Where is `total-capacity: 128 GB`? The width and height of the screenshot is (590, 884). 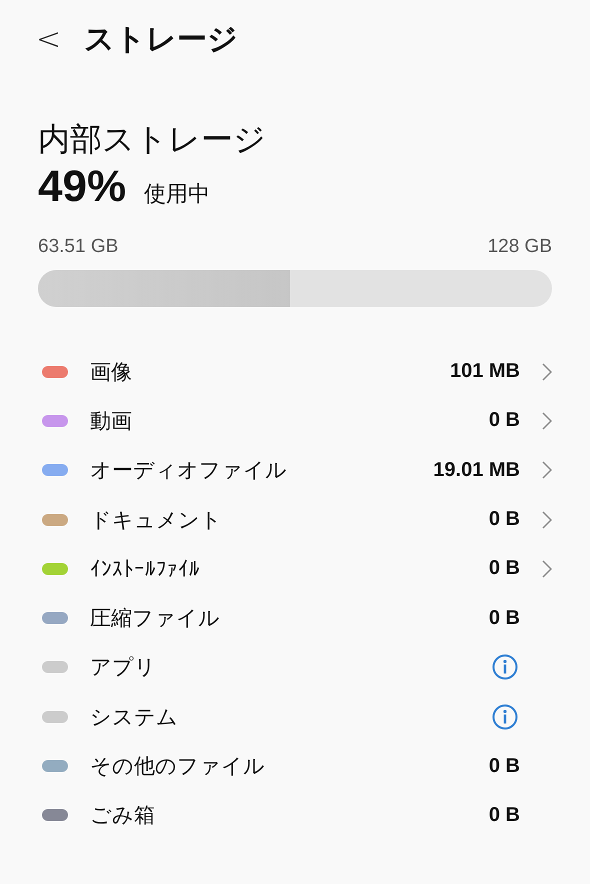
total-capacity: 128 GB is located at coordinates (520, 247).